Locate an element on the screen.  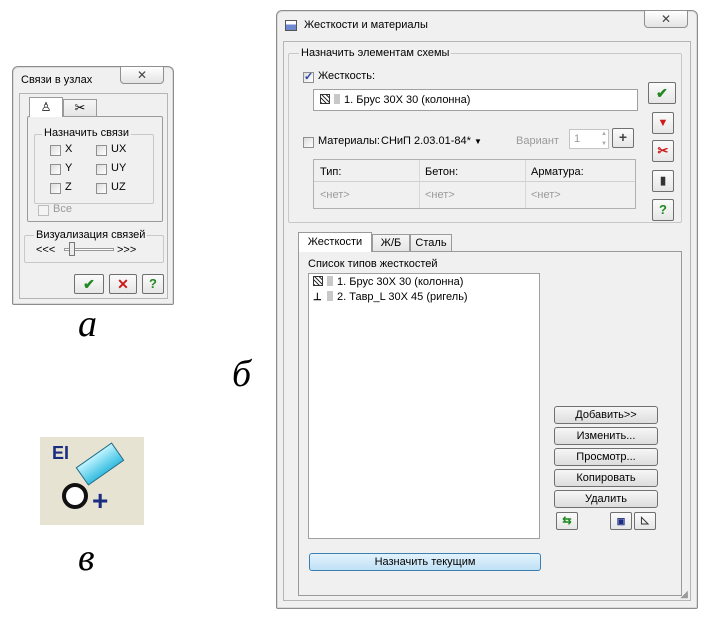
materials-label: Материалы: is located at coordinates (349, 141).